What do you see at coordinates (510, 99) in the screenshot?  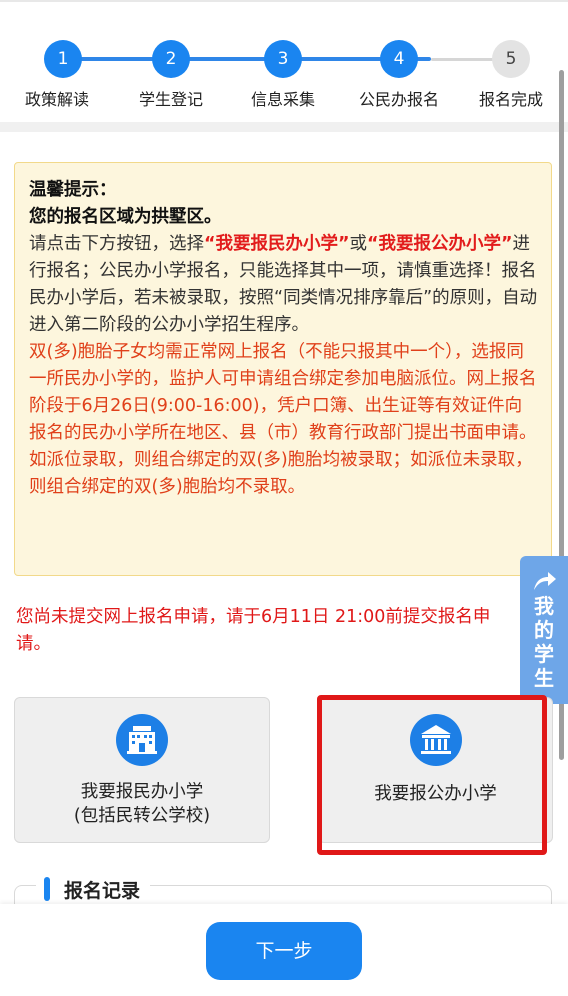 I see `step-5-label: 报名完成` at bounding box center [510, 99].